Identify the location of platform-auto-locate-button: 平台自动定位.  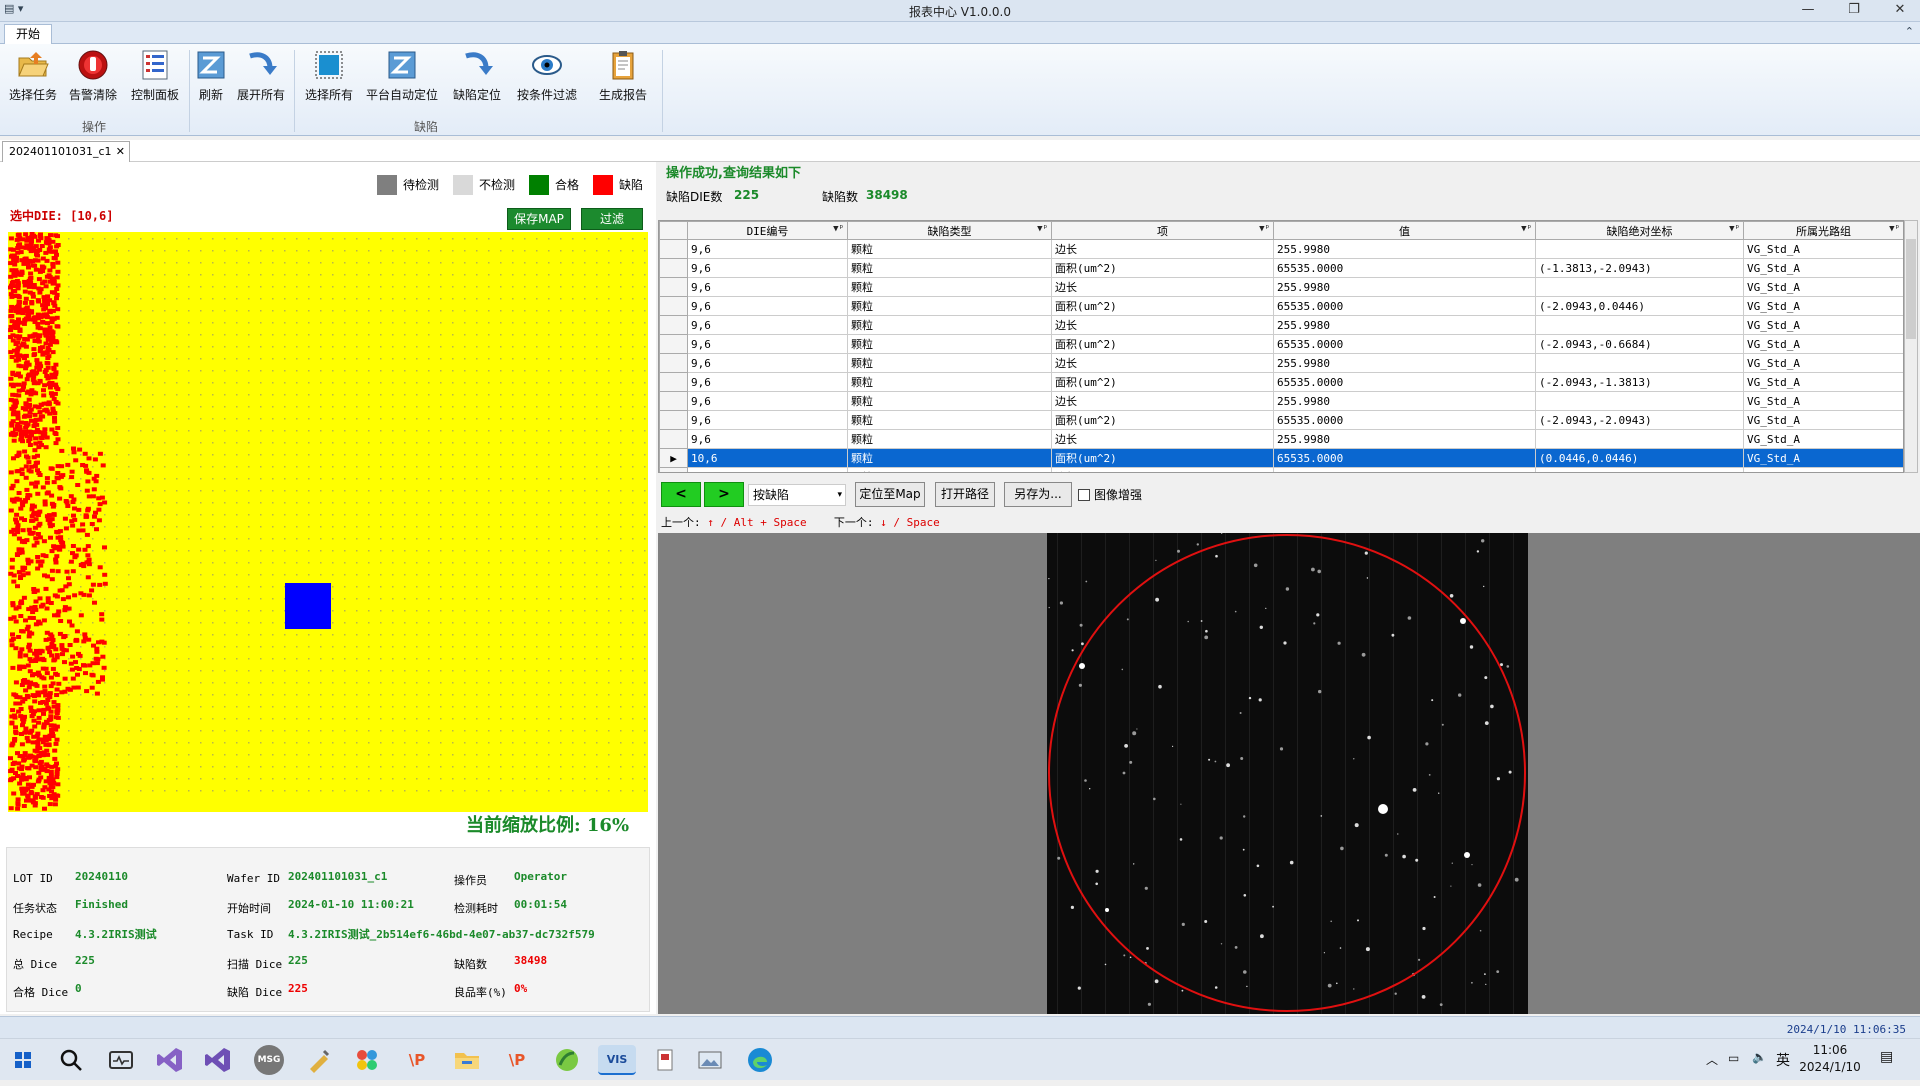
(402, 75).